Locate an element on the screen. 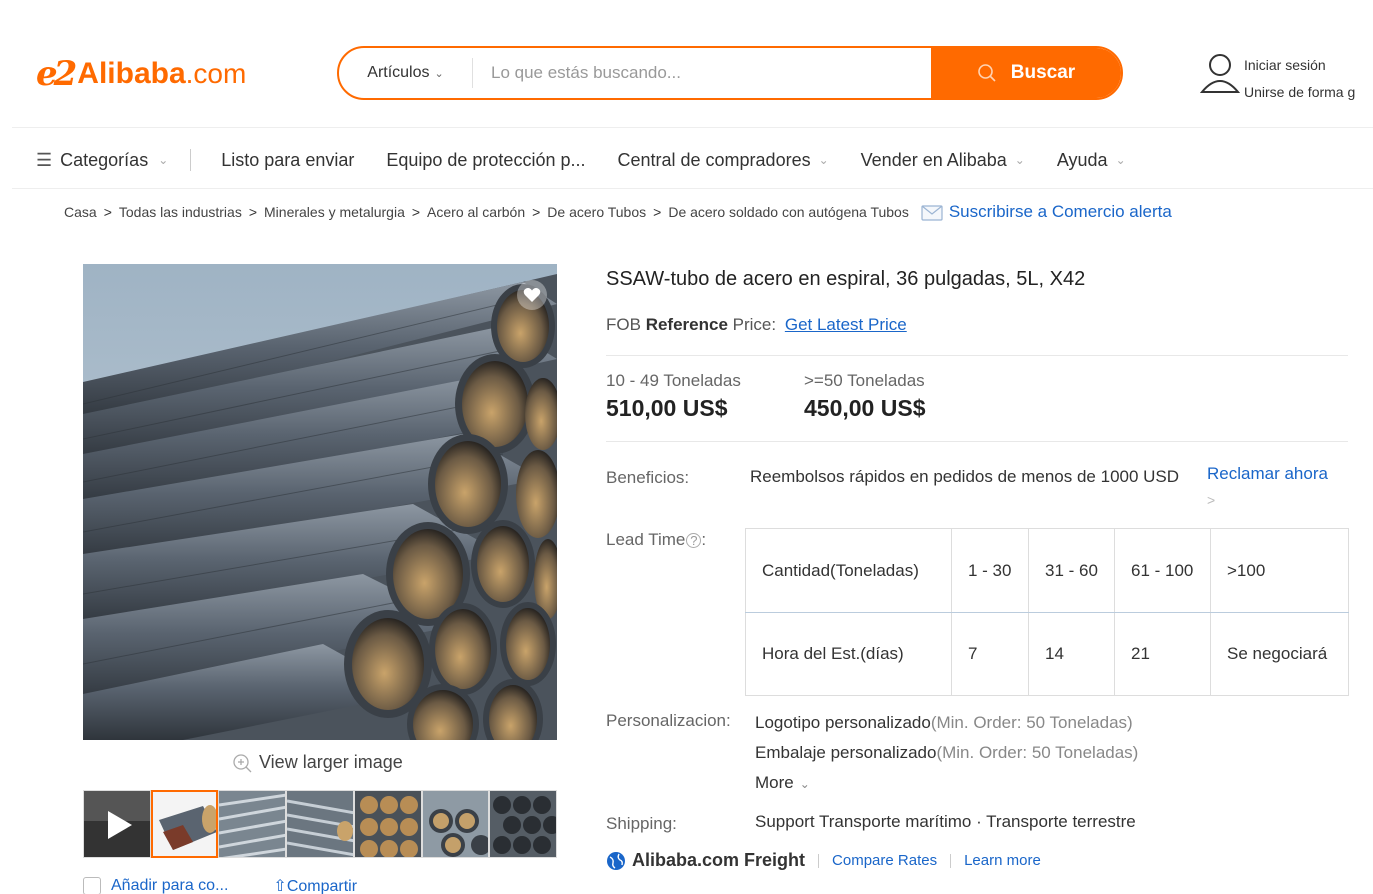 The height and width of the screenshot is (894, 1373). menu-icon: ☰ is located at coordinates (44, 159).